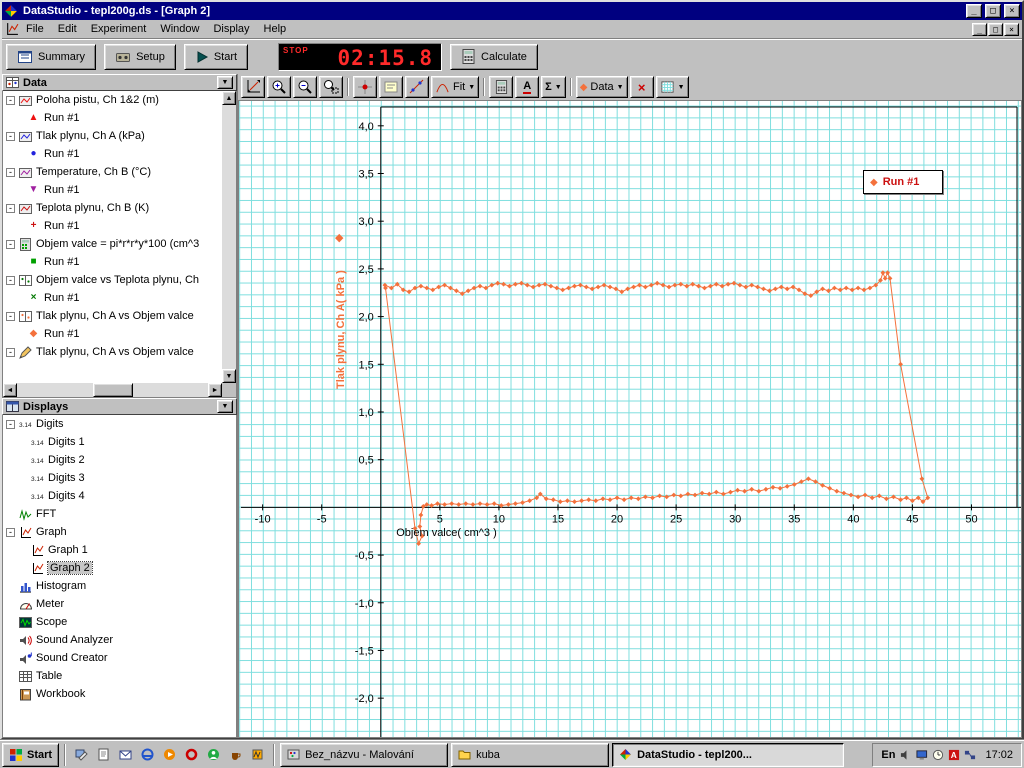  I want to click on menu-help: Help, so click(275, 29).